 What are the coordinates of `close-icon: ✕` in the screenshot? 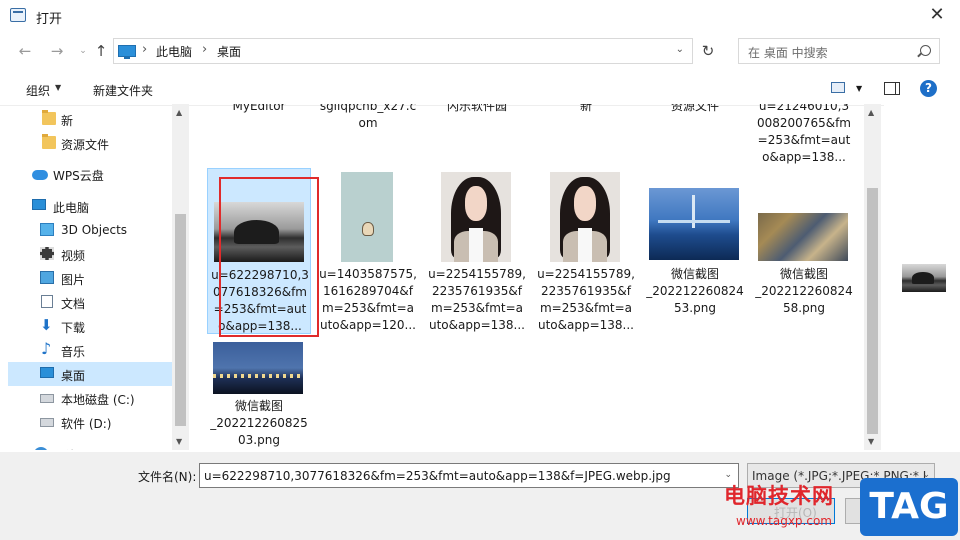 It's located at (937, 16).